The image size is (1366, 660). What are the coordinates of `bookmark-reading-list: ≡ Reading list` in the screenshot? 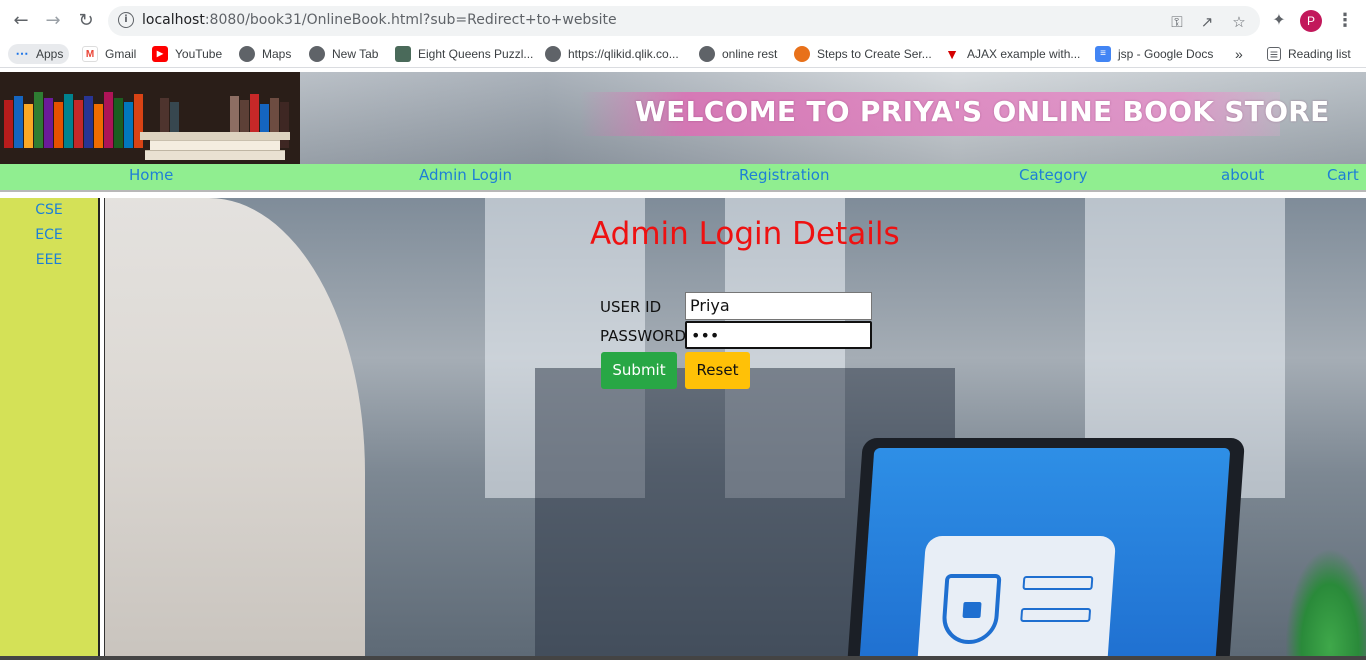 It's located at (1309, 54).